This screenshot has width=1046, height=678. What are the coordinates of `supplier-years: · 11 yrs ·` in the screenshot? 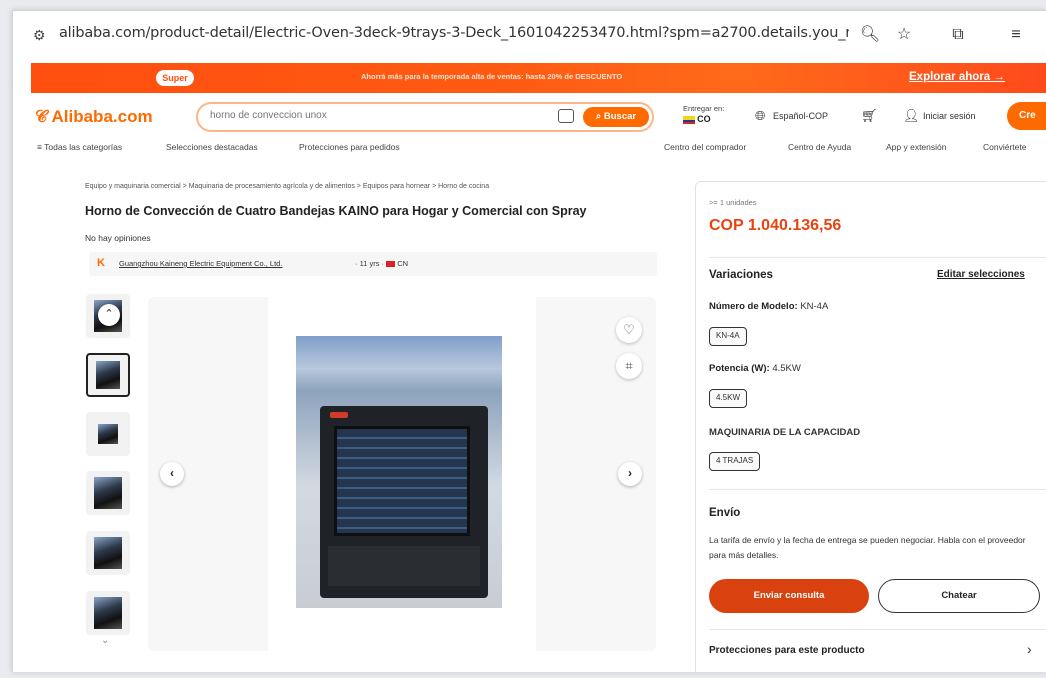 It's located at (370, 263).